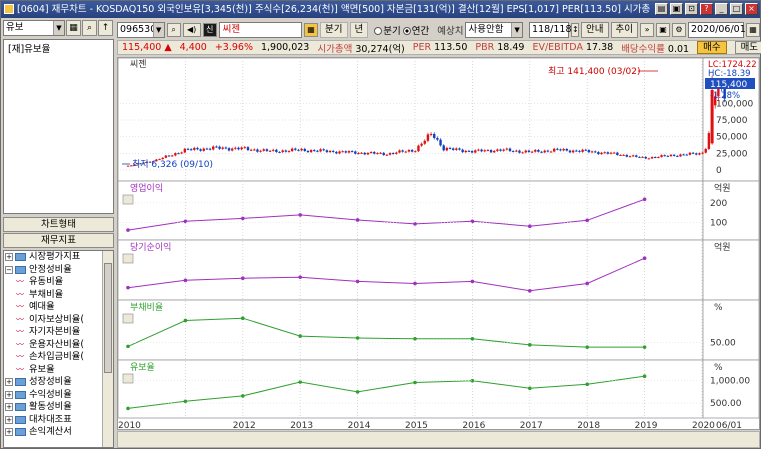 Image resolution: width=761 pixels, height=449 pixels. What do you see at coordinates (557, 47) in the screenshot?
I see `ev-label: EV/EBITDA` at bounding box center [557, 47].